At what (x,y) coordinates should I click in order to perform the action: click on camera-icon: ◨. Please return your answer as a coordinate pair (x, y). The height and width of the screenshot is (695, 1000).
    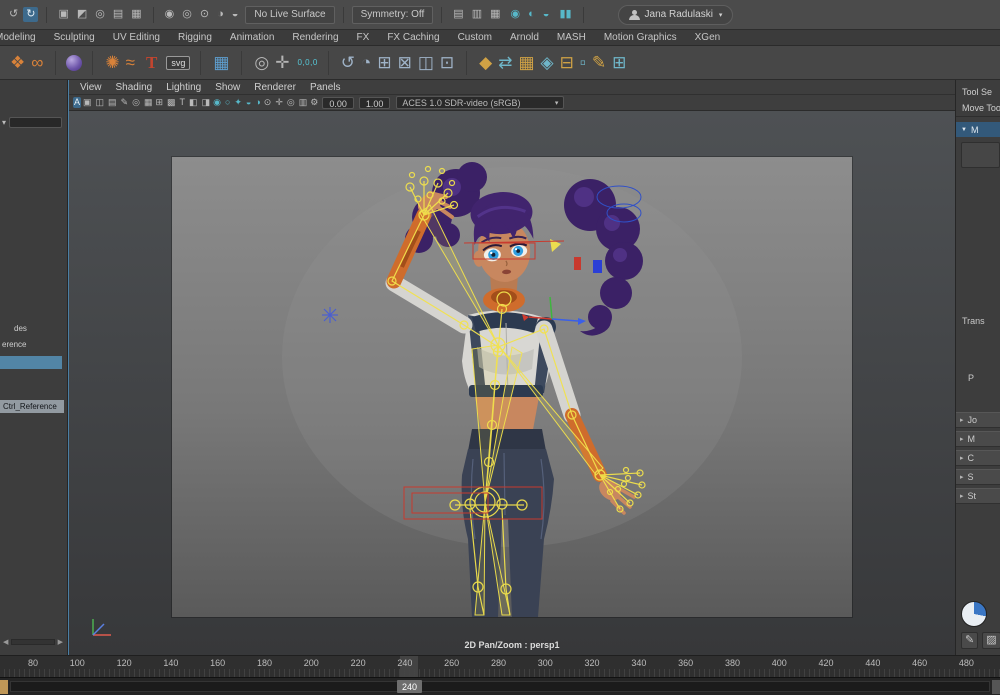
    Looking at the image, I should click on (206, 102).